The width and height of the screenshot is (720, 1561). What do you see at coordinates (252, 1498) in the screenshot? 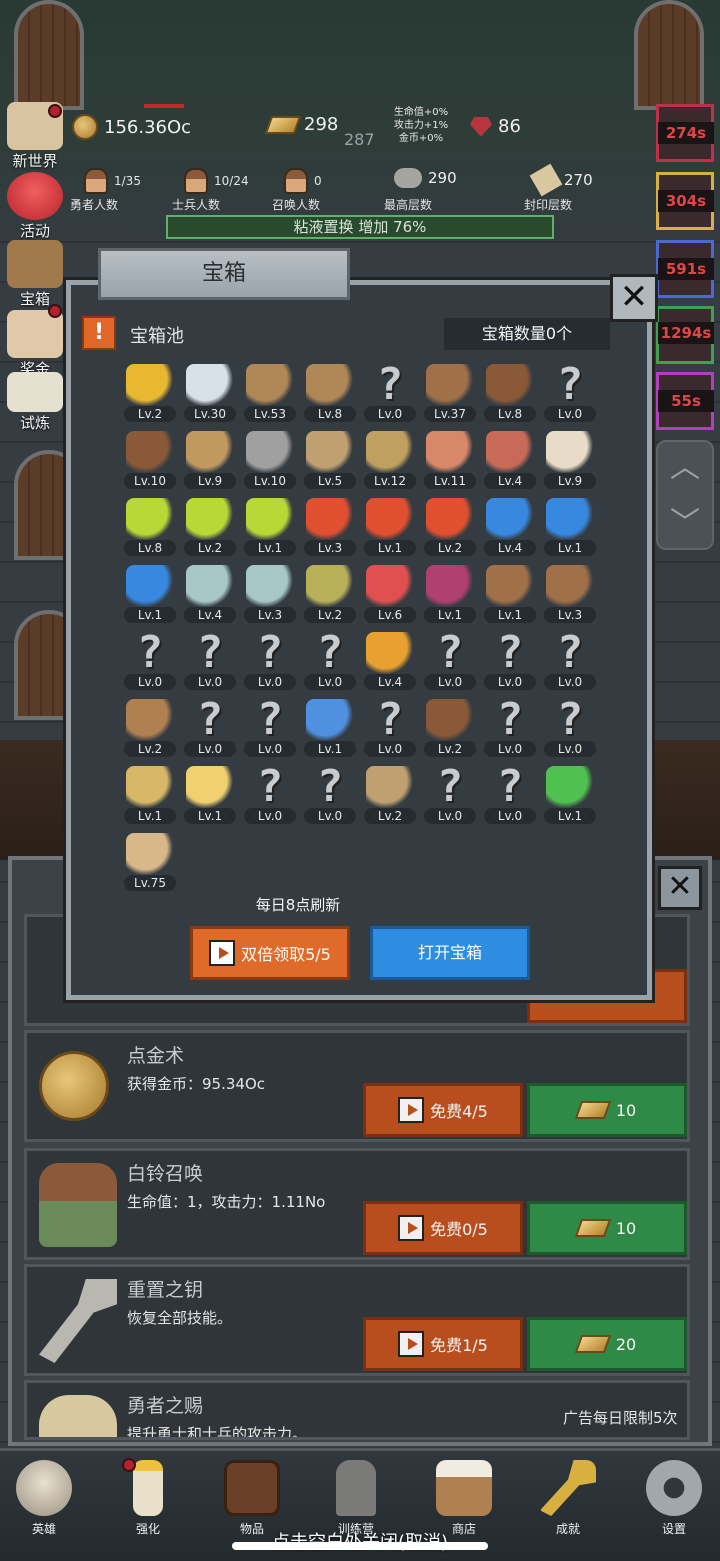
I see `tab-items: 物品` at bounding box center [252, 1498].